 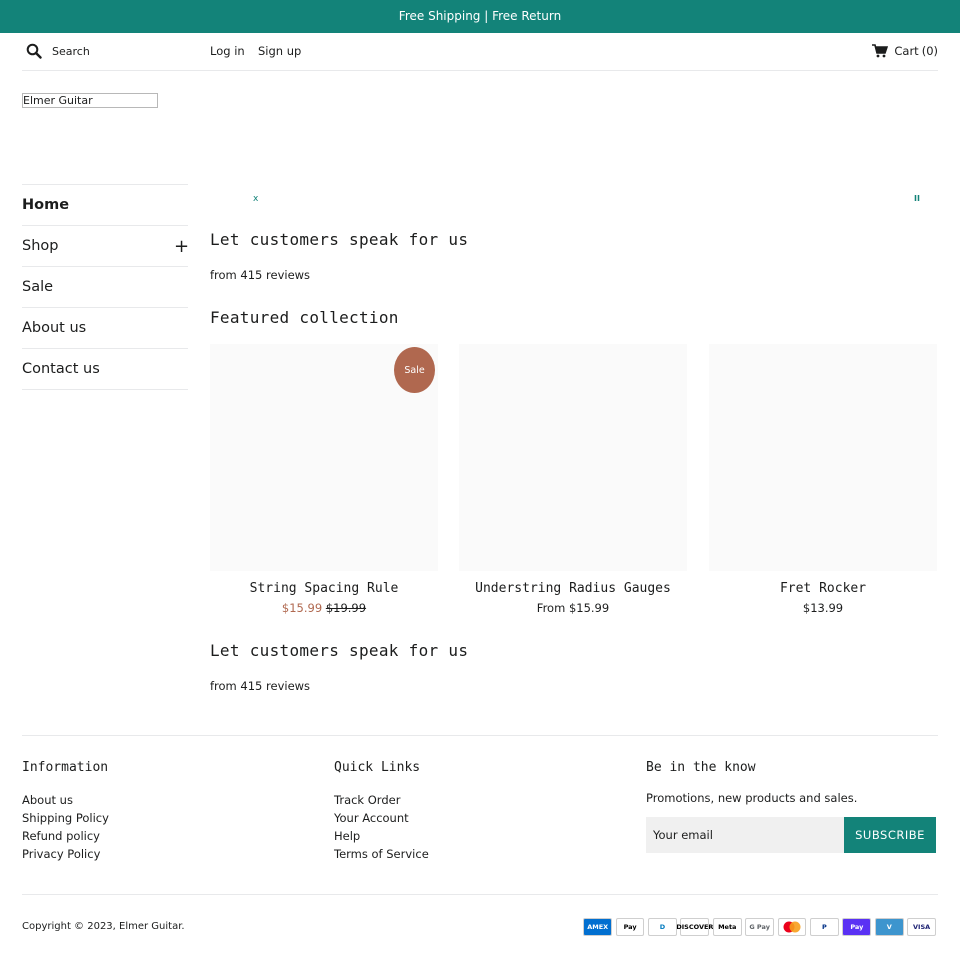 What do you see at coordinates (701, 767) in the screenshot?
I see `footer-heading: Be in the know` at bounding box center [701, 767].